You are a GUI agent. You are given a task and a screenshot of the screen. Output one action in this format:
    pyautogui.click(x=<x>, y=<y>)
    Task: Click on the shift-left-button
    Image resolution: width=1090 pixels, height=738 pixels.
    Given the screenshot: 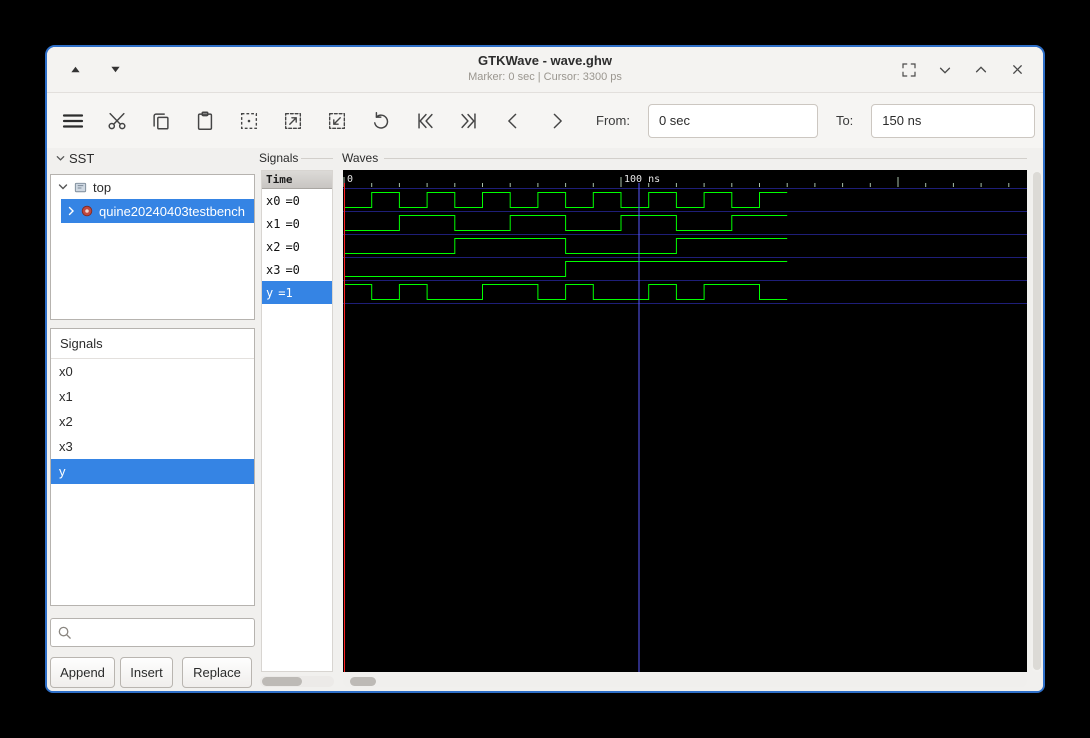 What is the action you would take?
    pyautogui.click(x=513, y=121)
    